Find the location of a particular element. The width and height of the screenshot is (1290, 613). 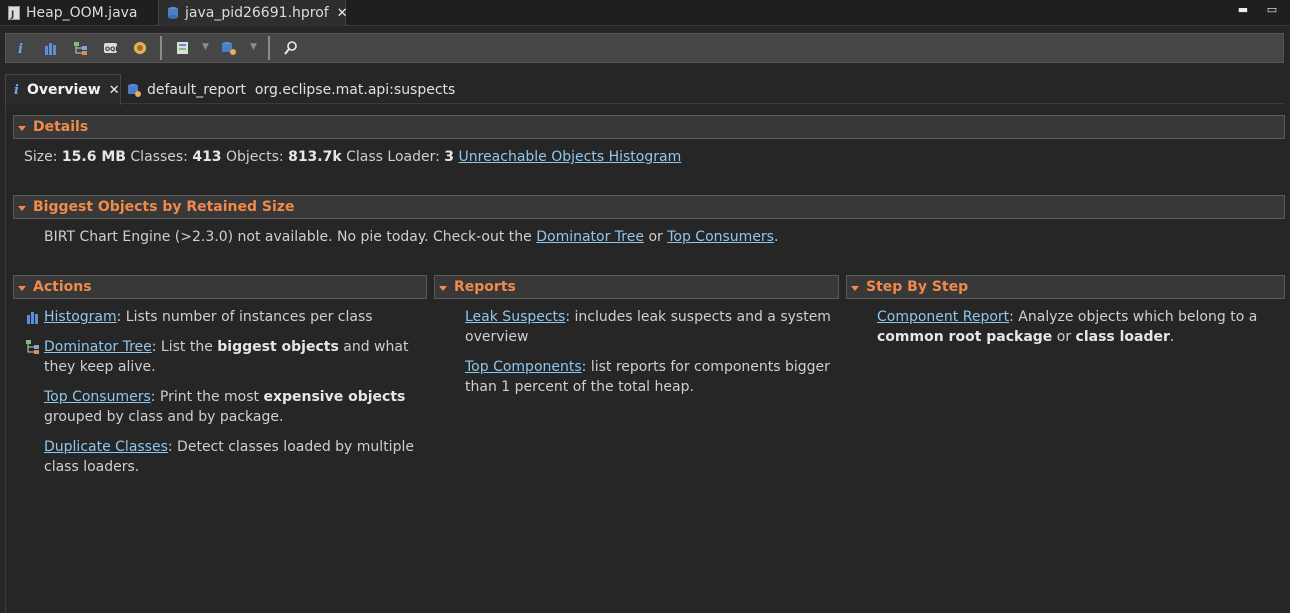

thread-overview-icon is located at coordinates (141, 48).